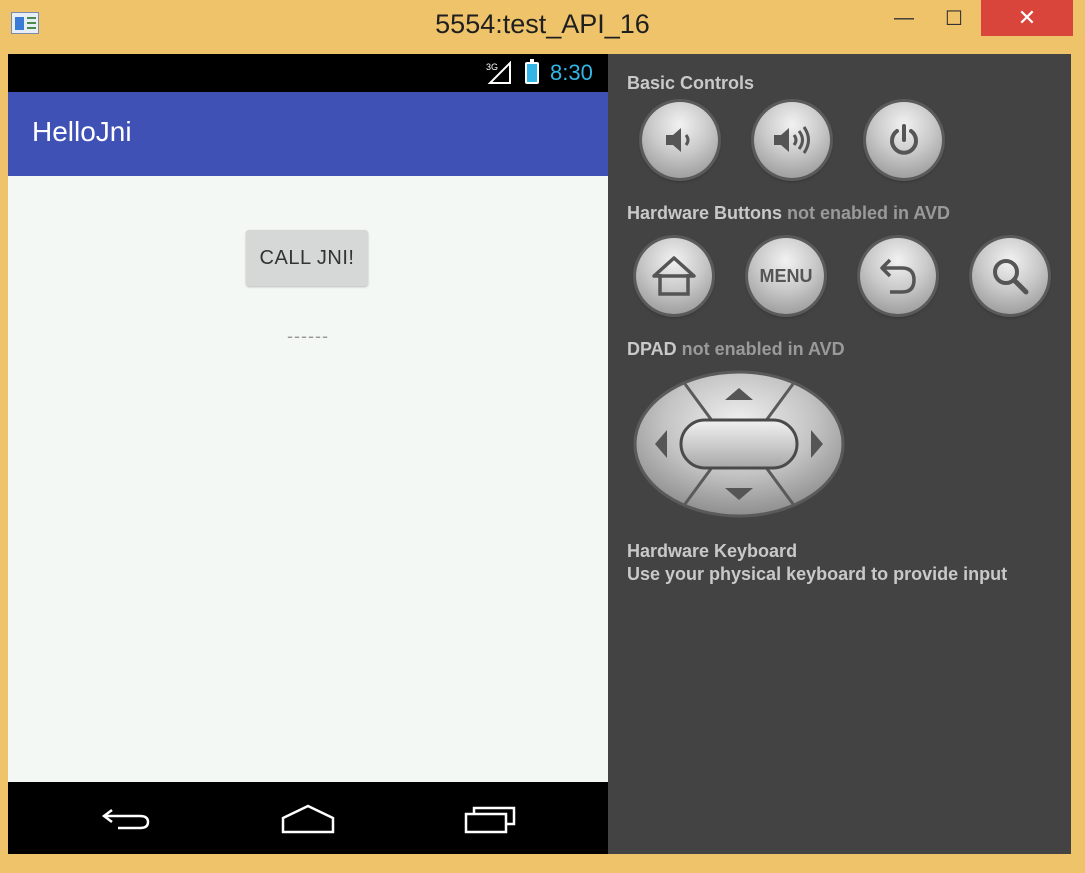 This screenshot has width=1085, height=873. Describe the element at coordinates (308, 336) in the screenshot. I see `result-text: ------` at that location.